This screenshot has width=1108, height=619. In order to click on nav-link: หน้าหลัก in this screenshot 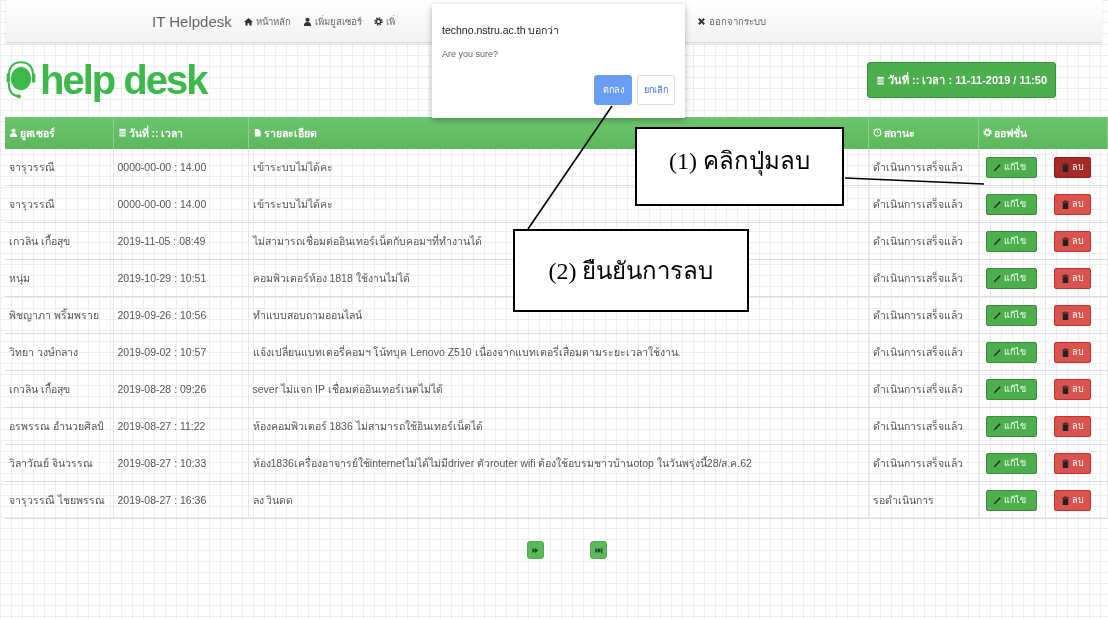, I will do `click(267, 21)`.